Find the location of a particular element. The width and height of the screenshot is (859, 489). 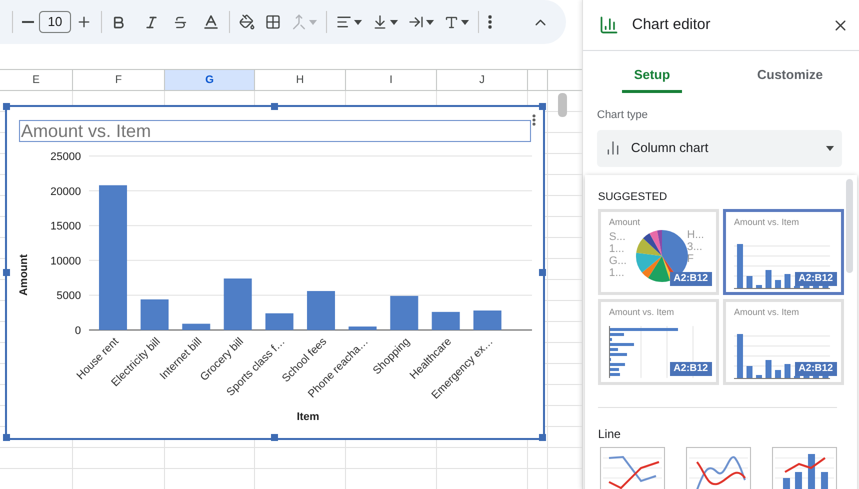

axis-tick-label: 15000 is located at coordinates (65, 226).